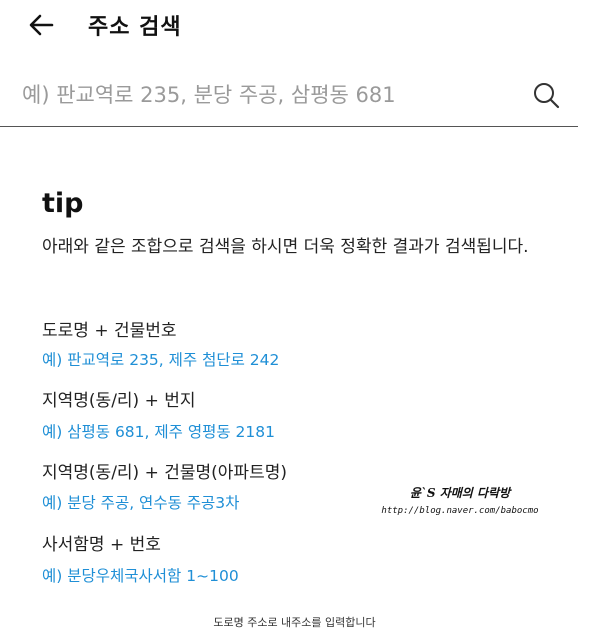 This screenshot has height=642, width=589. What do you see at coordinates (141, 503) in the screenshot?
I see `example-value-building: 예) 분당 주공, 연수동 주공3차` at bounding box center [141, 503].